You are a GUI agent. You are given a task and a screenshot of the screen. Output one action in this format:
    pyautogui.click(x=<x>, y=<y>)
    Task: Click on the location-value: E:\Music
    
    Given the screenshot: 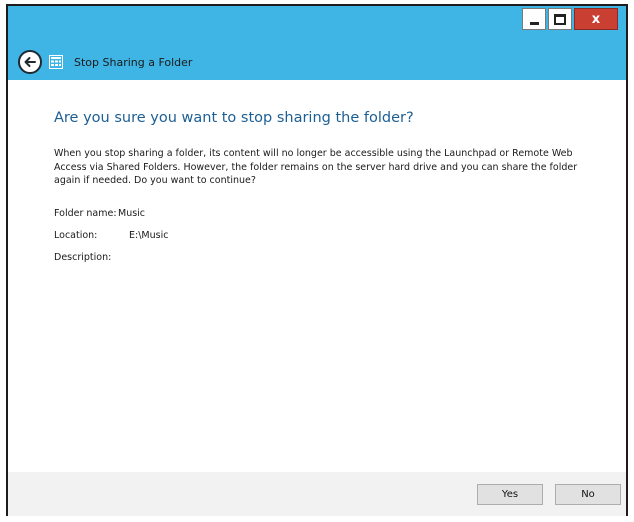 What is the action you would take?
    pyautogui.click(x=149, y=235)
    